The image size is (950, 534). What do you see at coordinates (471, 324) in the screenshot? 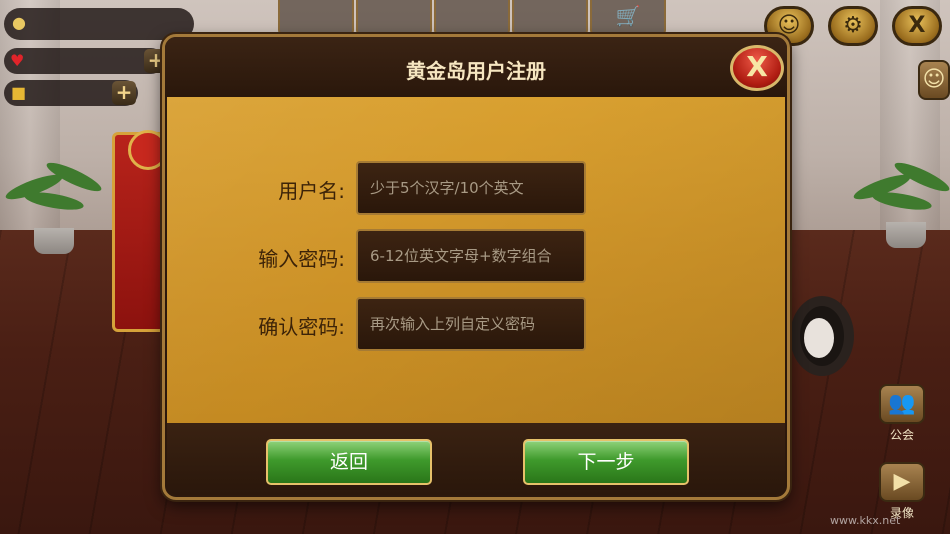
I see `confirm-password-input` at bounding box center [471, 324].